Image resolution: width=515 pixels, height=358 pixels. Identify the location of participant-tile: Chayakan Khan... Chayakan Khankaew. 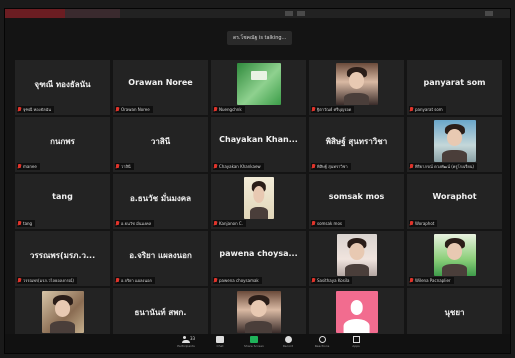
(258, 144).